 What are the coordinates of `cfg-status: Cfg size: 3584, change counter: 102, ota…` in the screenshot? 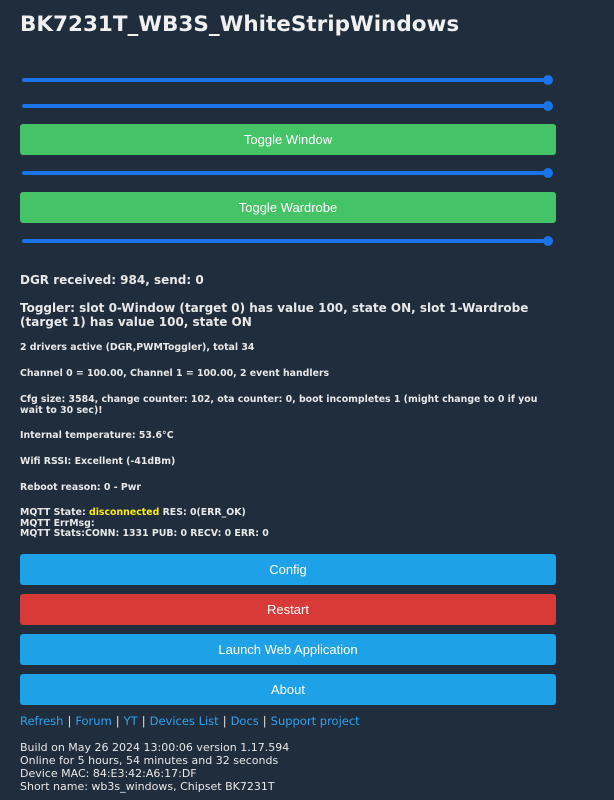 It's located at (279, 405).